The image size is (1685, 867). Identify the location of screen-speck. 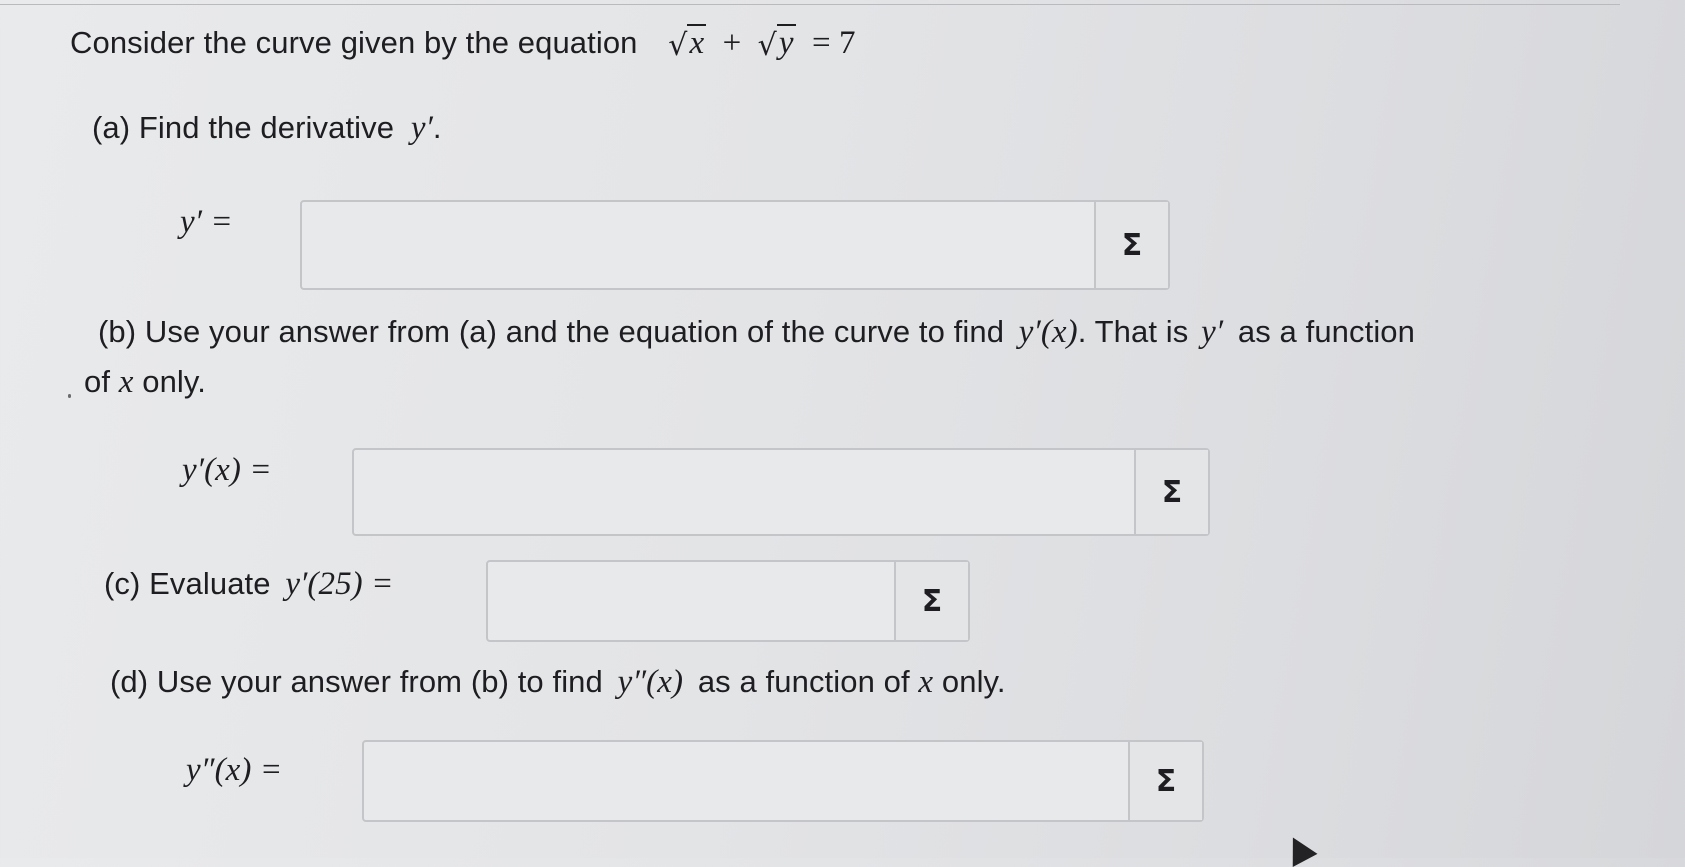
(69, 396).